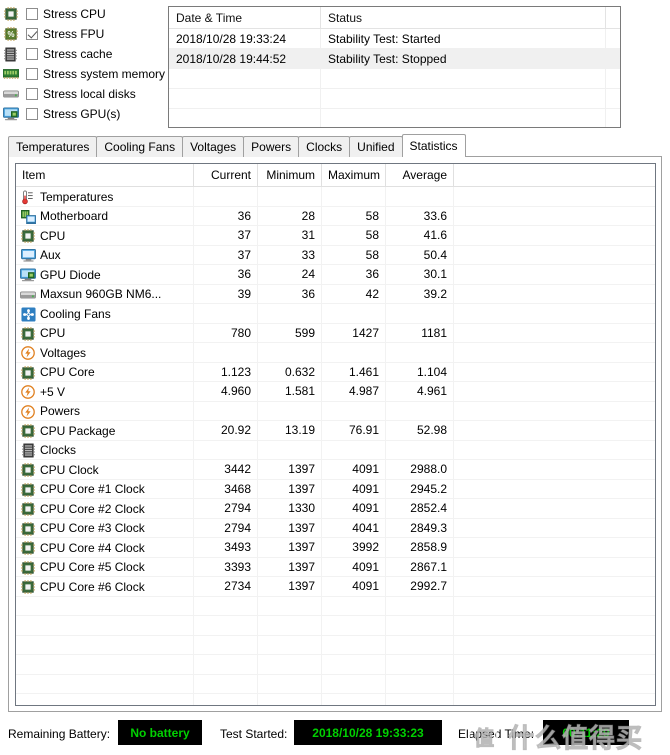 This screenshot has height=755, width=670. What do you see at coordinates (69, 469) in the screenshot?
I see `stats-item-label: CPU Clock` at bounding box center [69, 469].